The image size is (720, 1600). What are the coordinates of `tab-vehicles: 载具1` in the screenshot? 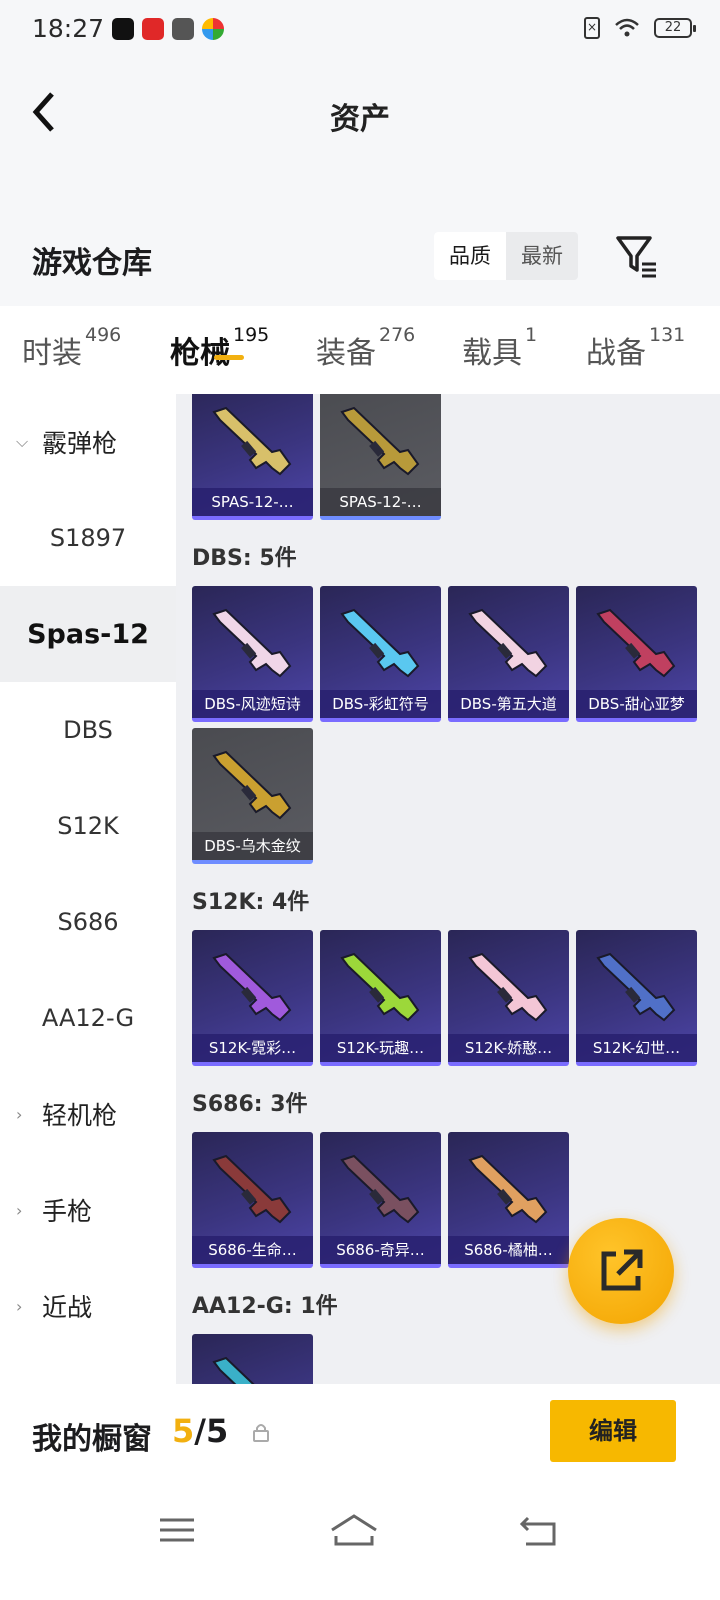 It's located at (499, 339).